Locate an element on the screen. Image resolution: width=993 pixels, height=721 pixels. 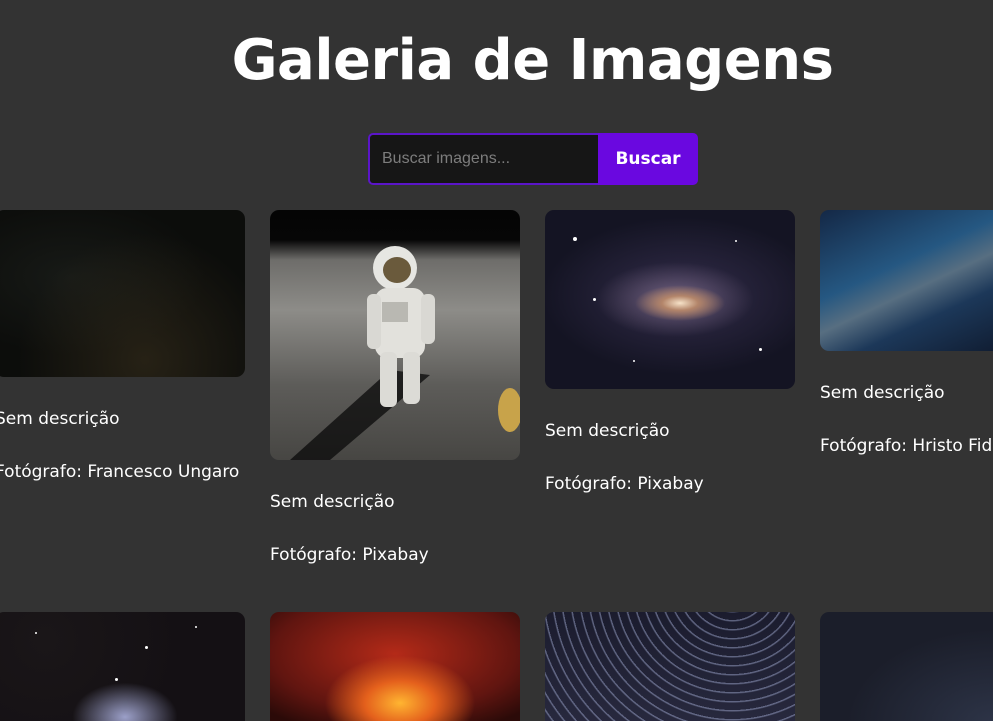
gallery-card: Sem descrição Fotógrafo: Hristo Fidanov is located at coordinates (906, 335).